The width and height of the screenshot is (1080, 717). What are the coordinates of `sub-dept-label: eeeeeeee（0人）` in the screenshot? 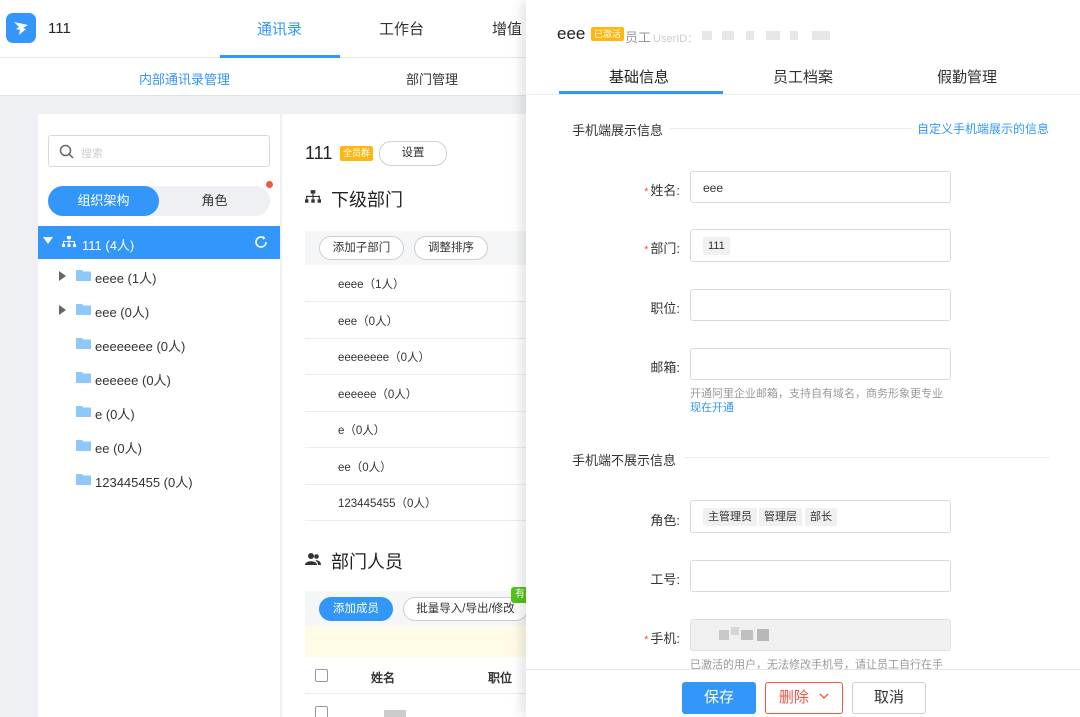 It's located at (384, 358).